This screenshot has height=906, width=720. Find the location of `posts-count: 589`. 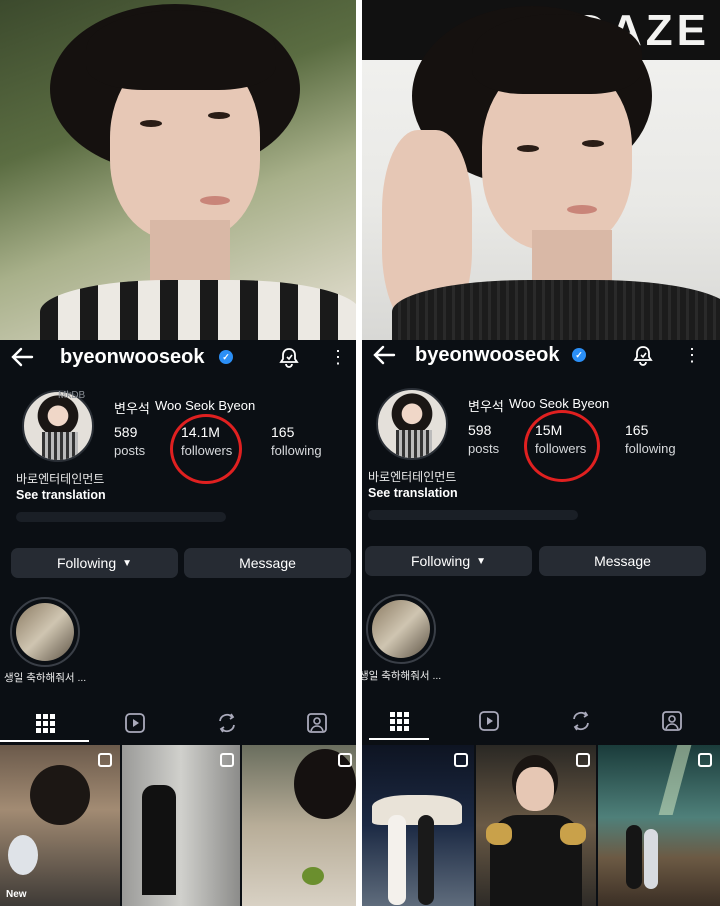

posts-count: 589 is located at coordinates (125, 432).